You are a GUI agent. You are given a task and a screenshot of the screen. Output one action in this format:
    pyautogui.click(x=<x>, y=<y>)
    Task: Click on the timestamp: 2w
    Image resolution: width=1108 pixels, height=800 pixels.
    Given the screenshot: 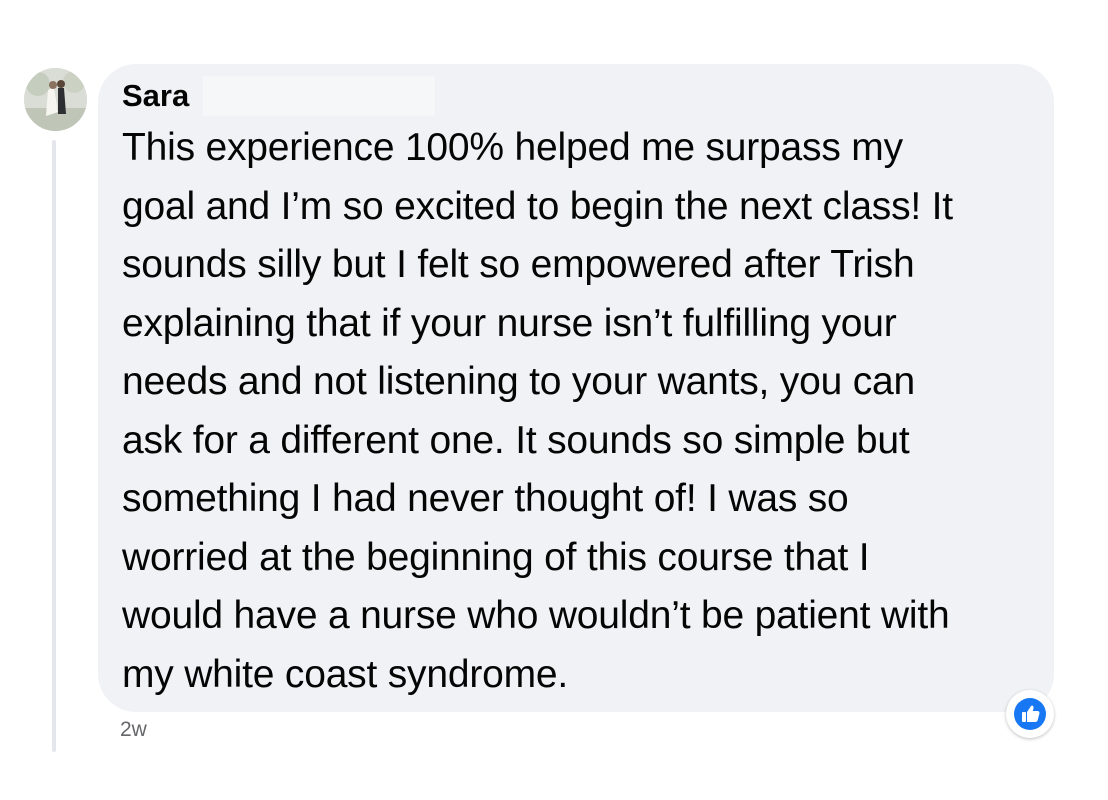 What is the action you would take?
    pyautogui.click(x=133, y=730)
    